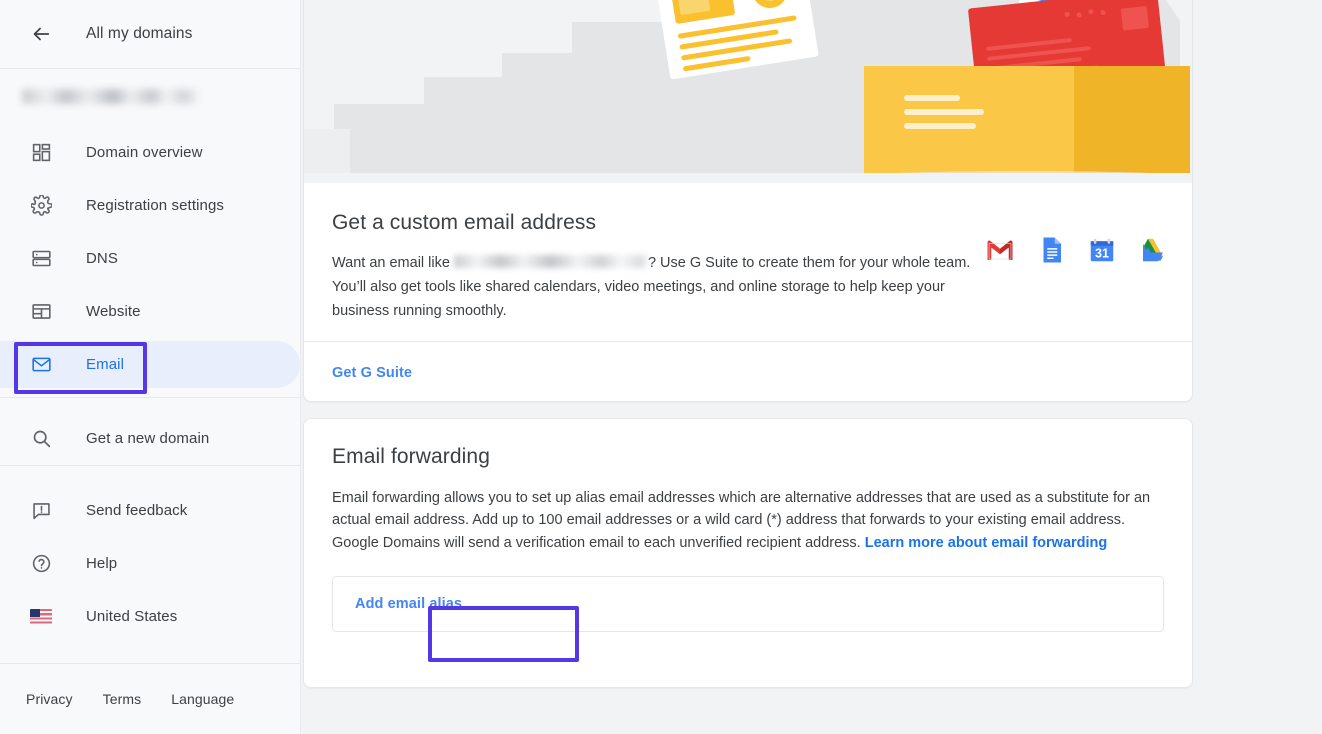 This screenshot has height=734, width=1322. Describe the element at coordinates (1052, 250) in the screenshot. I see `google-docs-icon` at that location.